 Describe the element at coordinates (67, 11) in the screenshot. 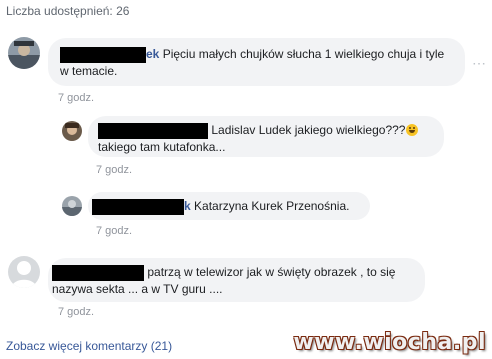

I see `share-count: Liczba udostępnień: 26` at that location.